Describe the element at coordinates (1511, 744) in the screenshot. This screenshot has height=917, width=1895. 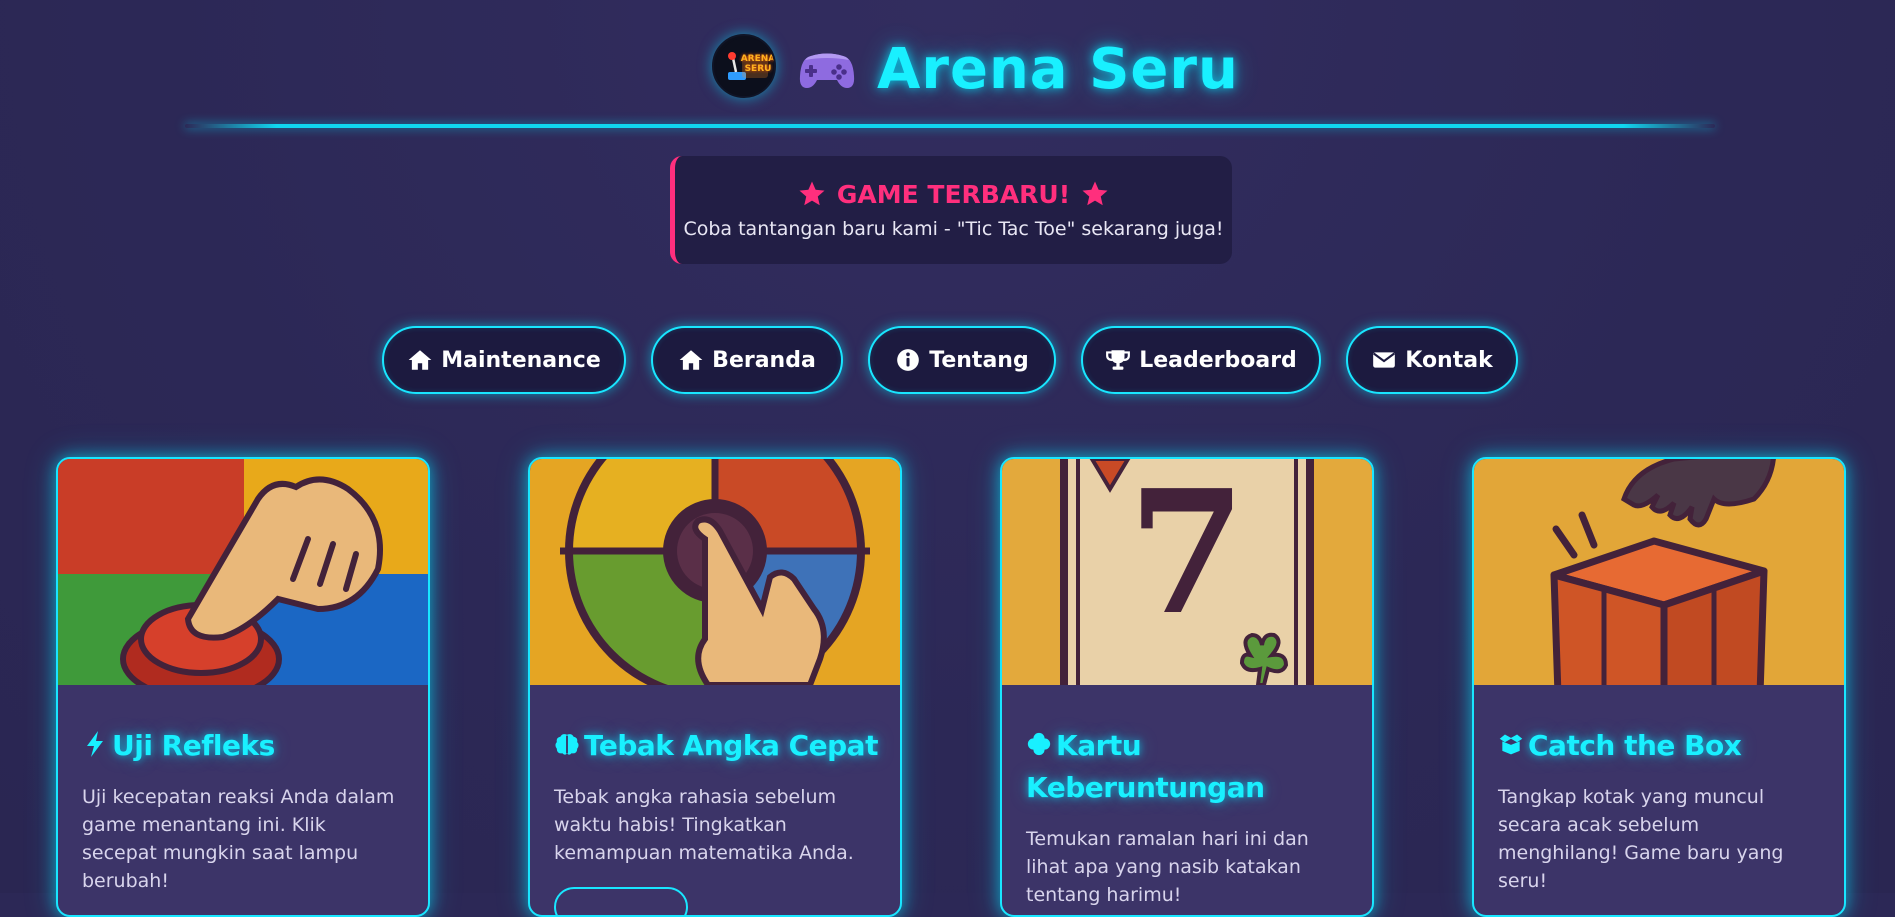
I see `box-open-icon` at that location.